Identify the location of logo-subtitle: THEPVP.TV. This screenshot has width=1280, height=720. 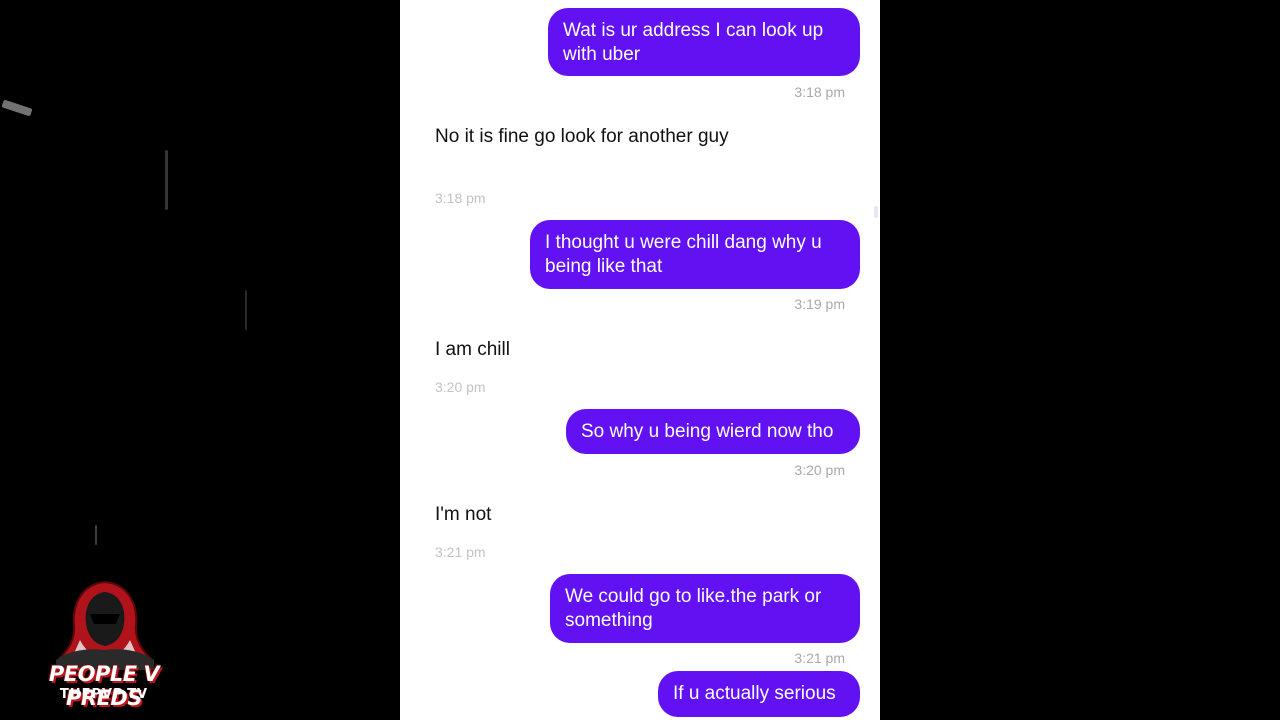
(104, 694).